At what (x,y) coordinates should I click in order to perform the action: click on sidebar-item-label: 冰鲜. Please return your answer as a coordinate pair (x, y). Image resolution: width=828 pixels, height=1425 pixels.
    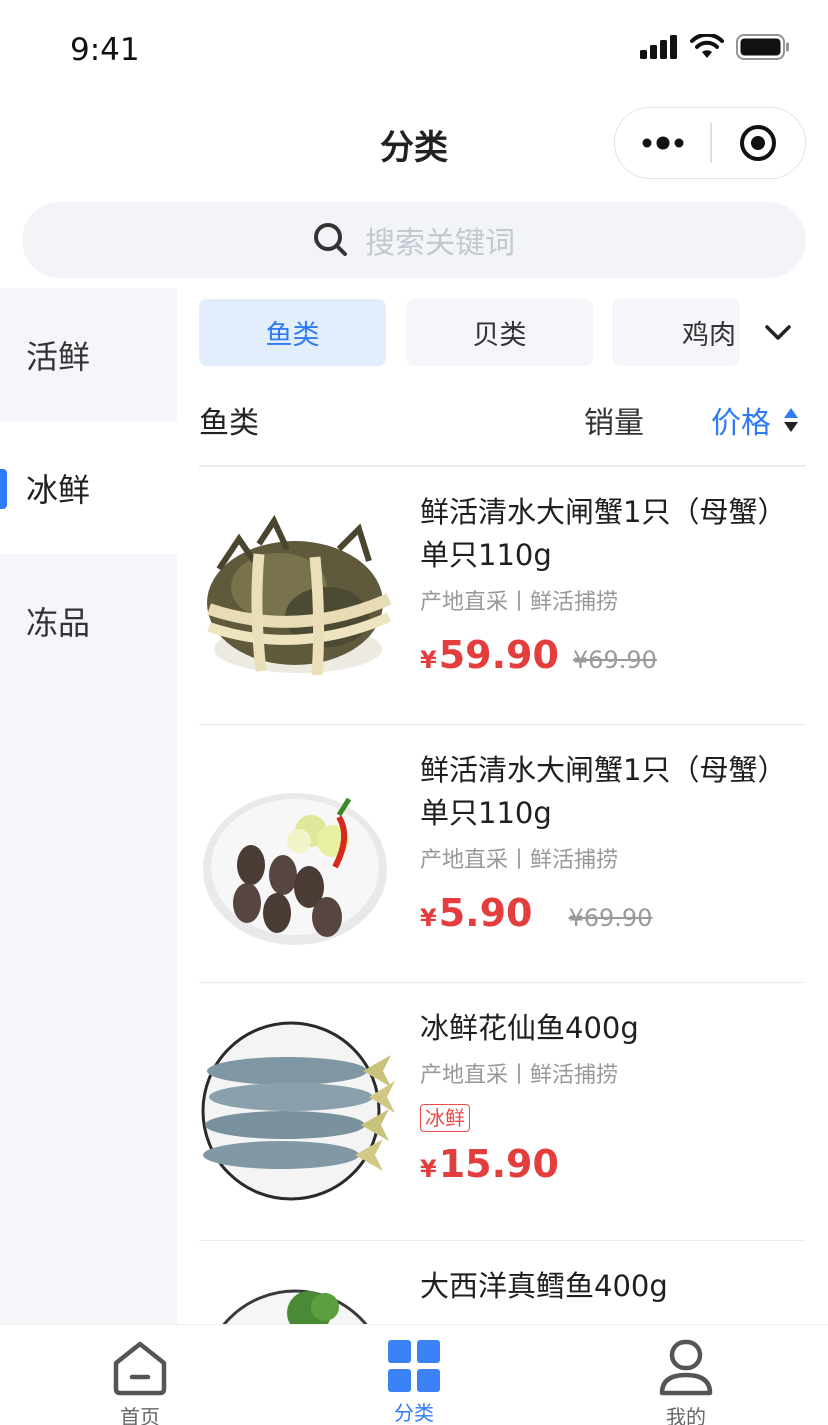
    Looking at the image, I should click on (58, 489).